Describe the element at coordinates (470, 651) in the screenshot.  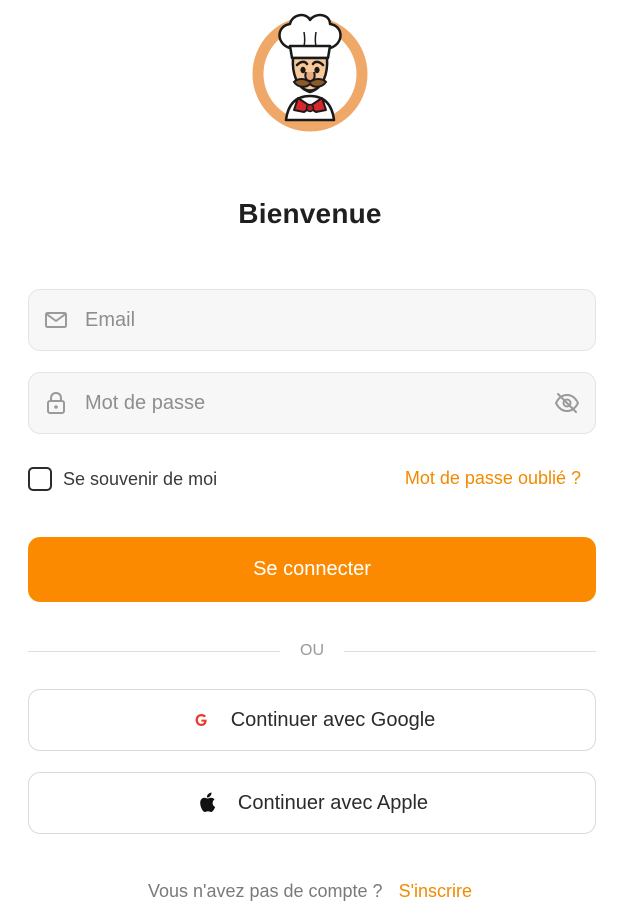
I see `divider-line-right` at that location.